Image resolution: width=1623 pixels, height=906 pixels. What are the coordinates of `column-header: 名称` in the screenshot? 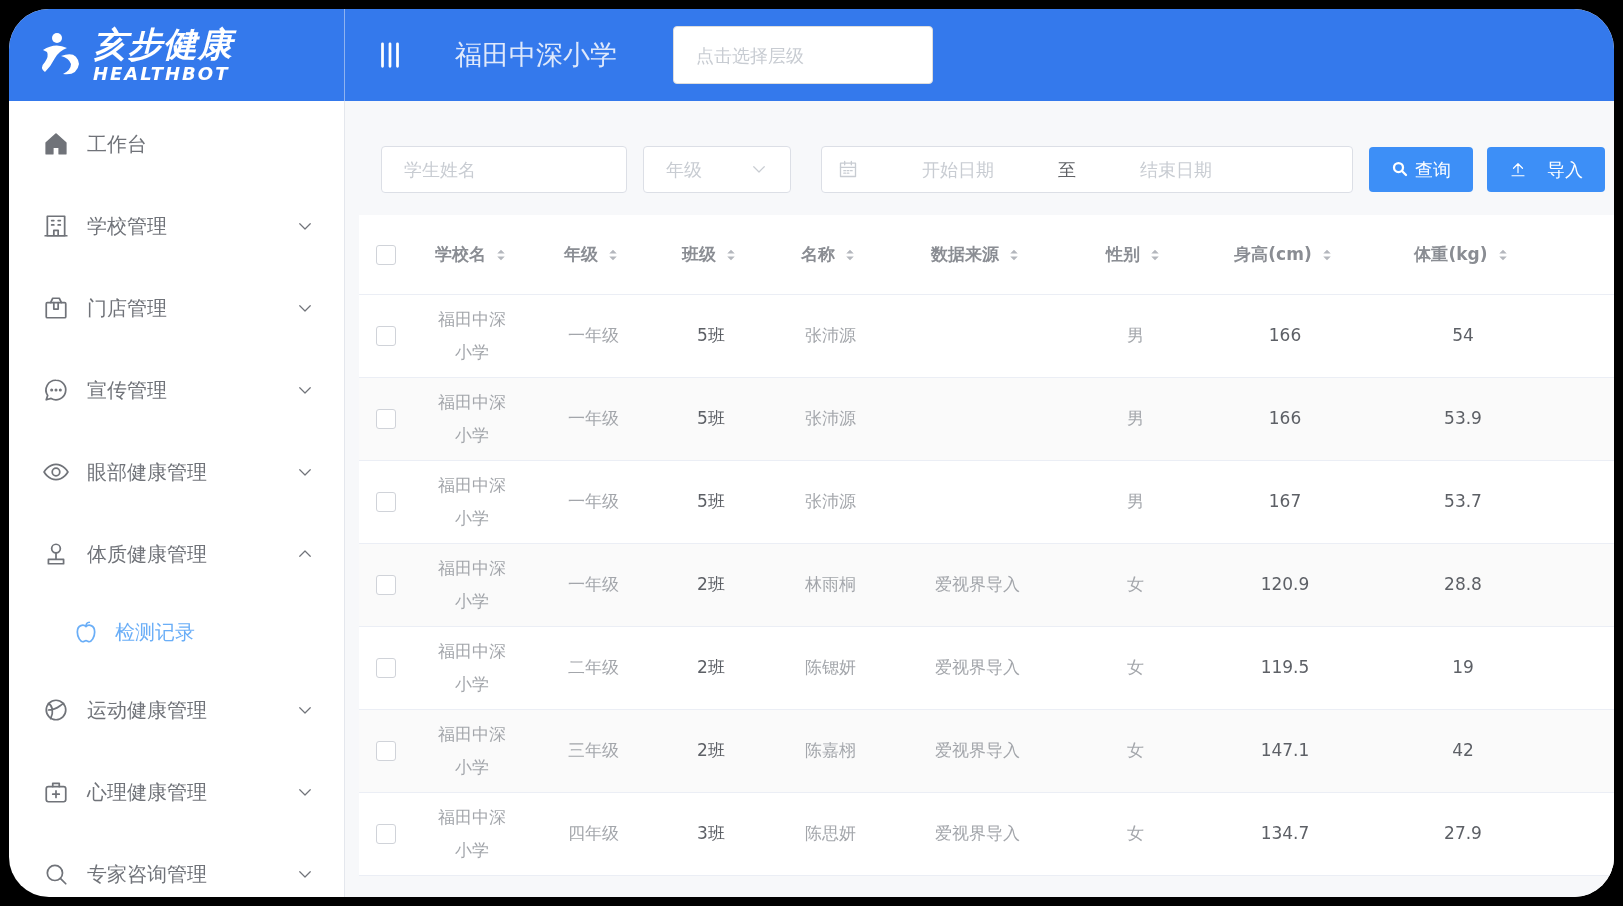 It's located at (818, 254).